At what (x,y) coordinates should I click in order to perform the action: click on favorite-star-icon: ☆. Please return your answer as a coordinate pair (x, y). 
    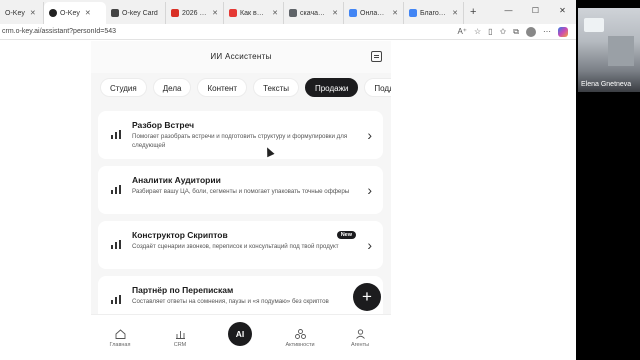
    Looking at the image, I should click on (477, 31).